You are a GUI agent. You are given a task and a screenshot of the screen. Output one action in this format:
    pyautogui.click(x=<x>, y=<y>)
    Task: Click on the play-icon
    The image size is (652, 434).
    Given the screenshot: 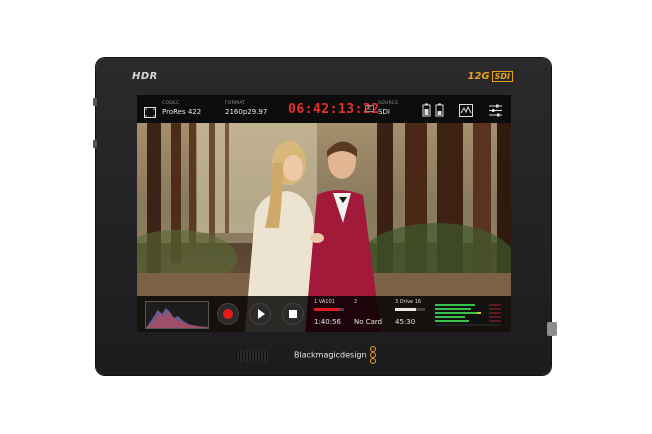 What is the action you would take?
    pyautogui.click(x=261, y=314)
    